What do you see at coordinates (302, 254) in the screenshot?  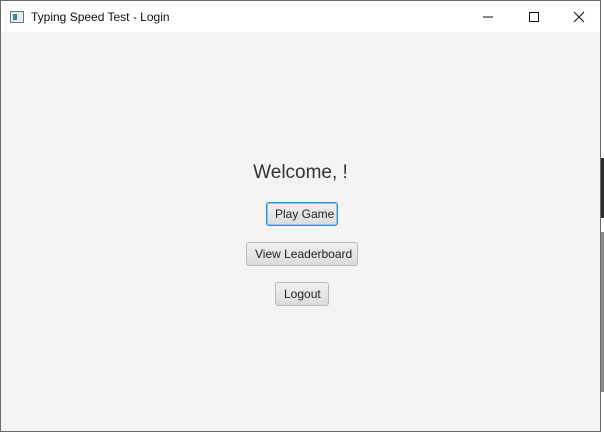 I see `view-leaderboard-button: View Leaderboard` at bounding box center [302, 254].